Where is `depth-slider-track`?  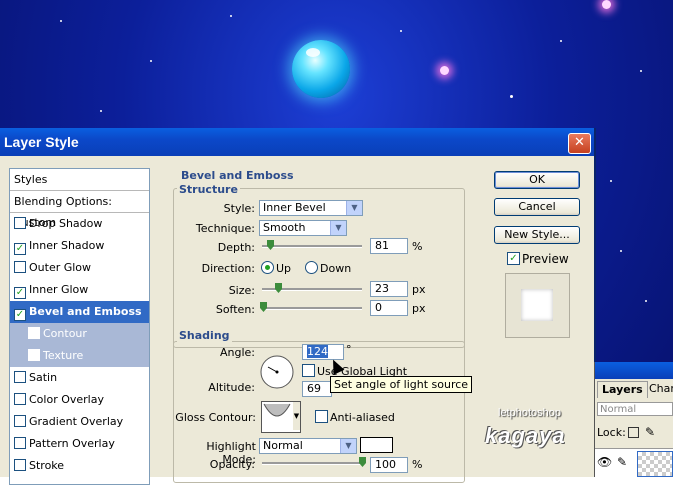 depth-slider-track is located at coordinates (312, 246).